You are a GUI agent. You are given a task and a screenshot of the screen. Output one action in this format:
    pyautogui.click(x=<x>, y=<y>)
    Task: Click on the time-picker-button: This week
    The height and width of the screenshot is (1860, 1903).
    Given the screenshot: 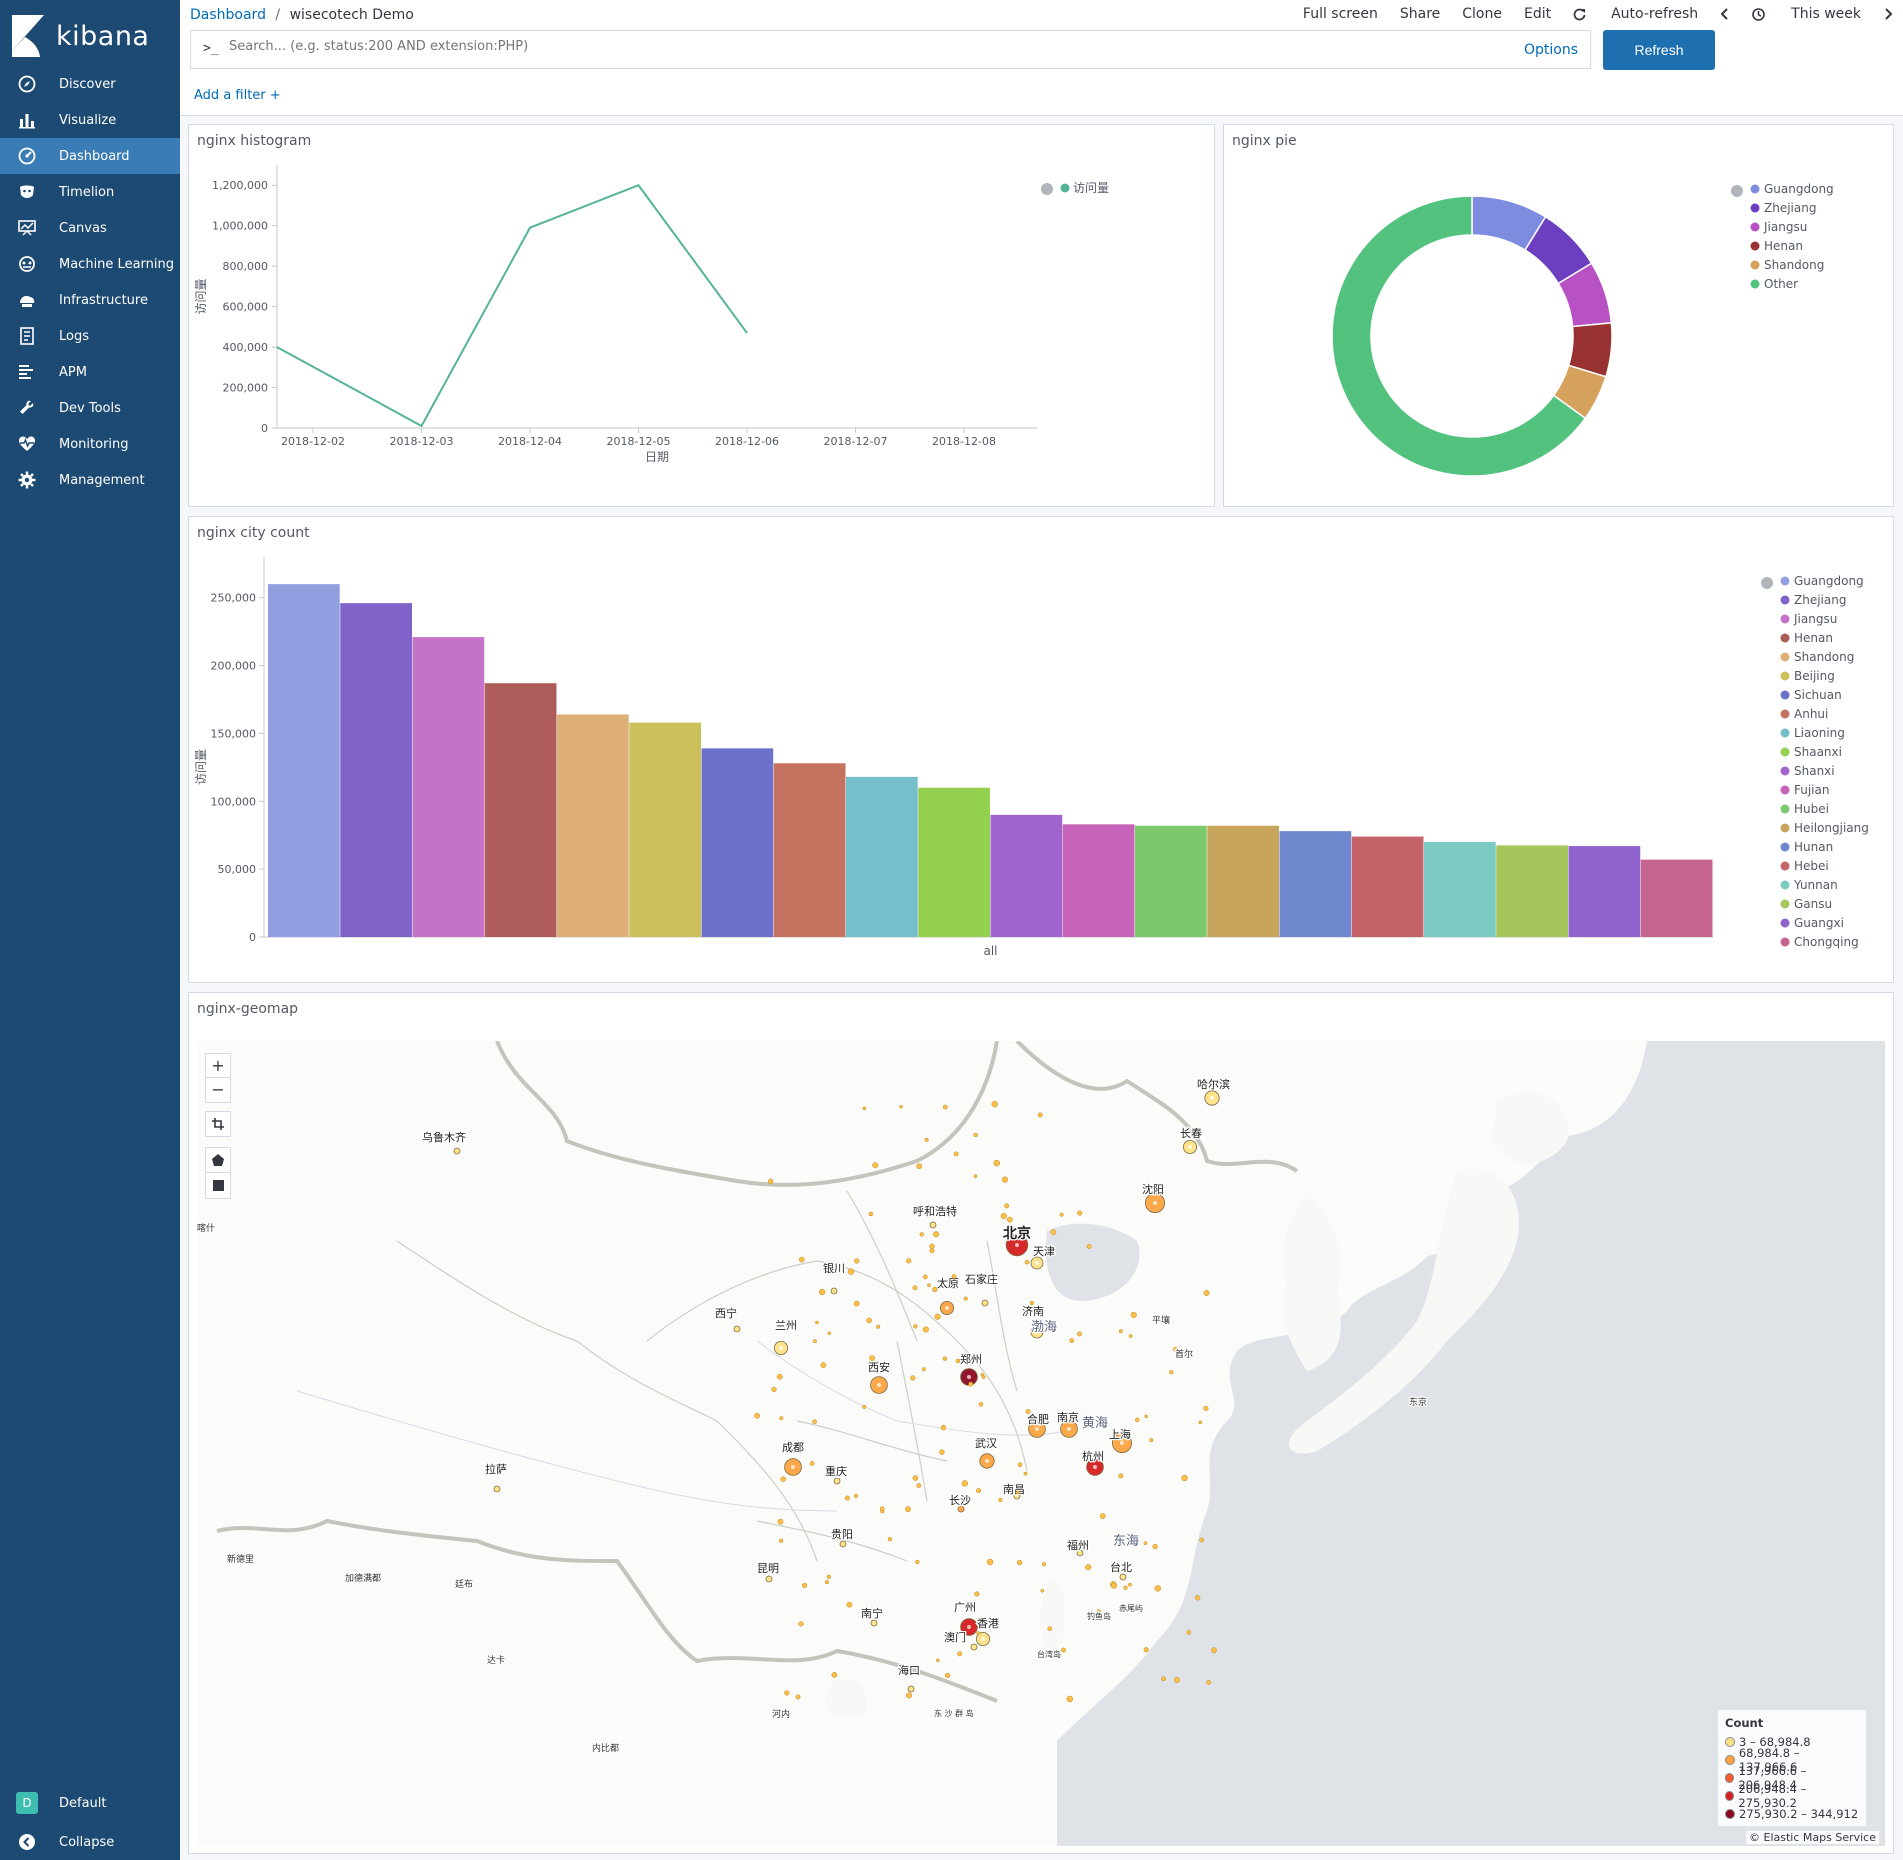 What is the action you would take?
    pyautogui.click(x=1806, y=14)
    